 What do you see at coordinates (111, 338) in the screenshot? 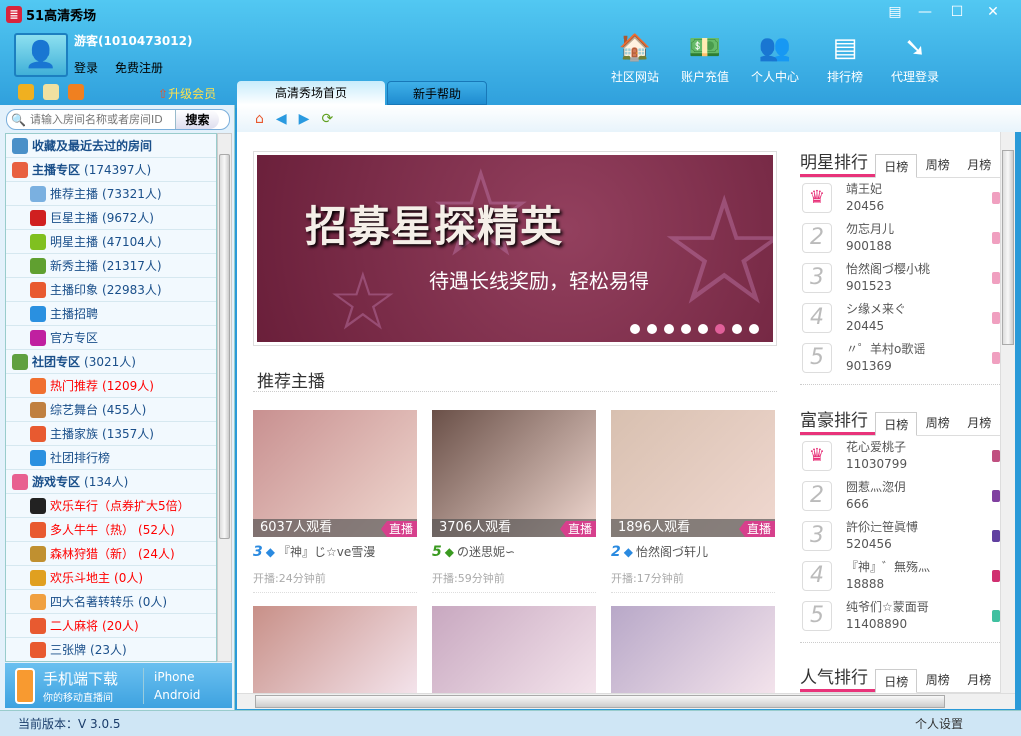
I see `tree-item: 官方专区` at bounding box center [111, 338].